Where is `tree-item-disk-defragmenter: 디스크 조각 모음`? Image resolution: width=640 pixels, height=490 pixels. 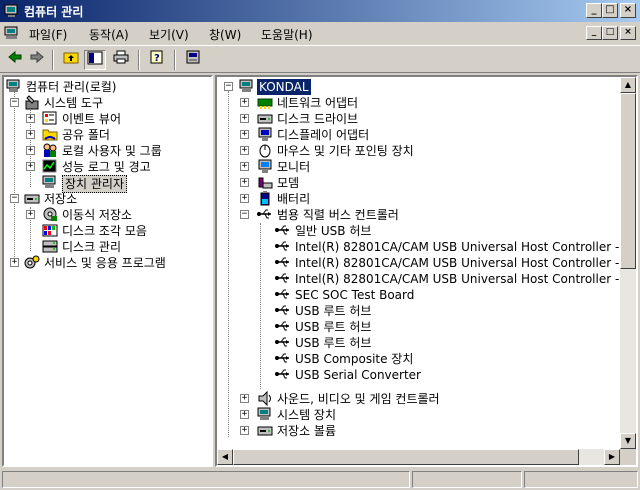 tree-item-disk-defragmenter: 디스크 조각 모음 is located at coordinates (106, 231).